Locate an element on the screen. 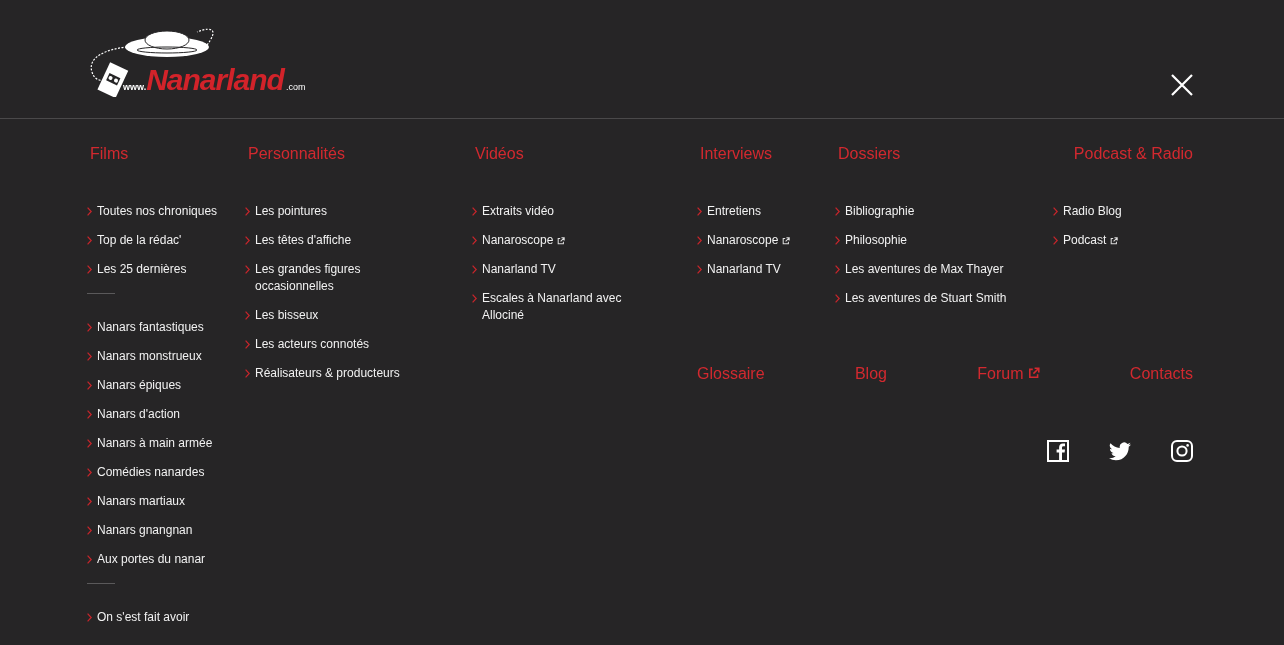 Image resolution: width=1284 pixels, height=645 pixels. menu-link: Les aventures de Stuart Smith is located at coordinates (926, 298).